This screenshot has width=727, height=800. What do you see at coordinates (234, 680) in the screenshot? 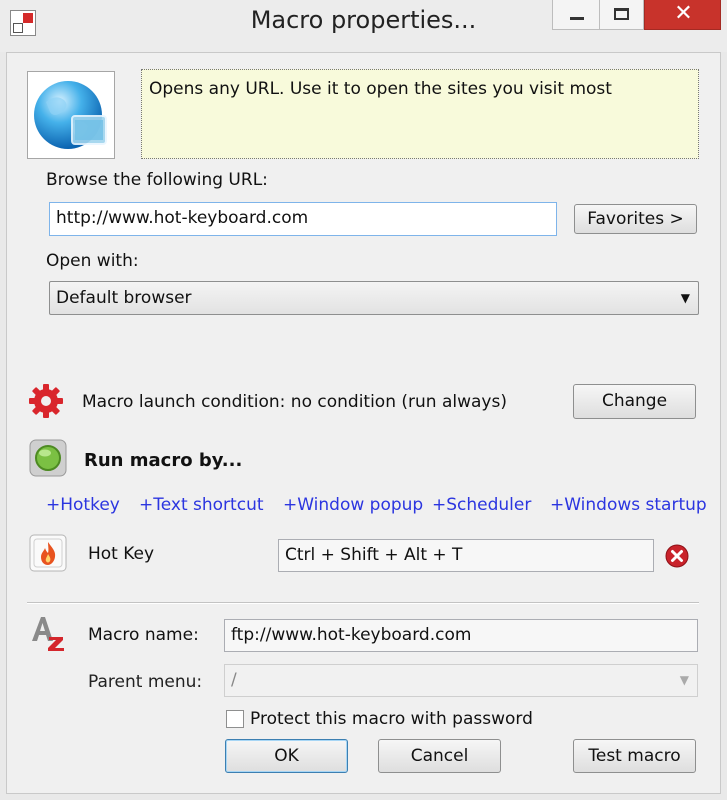
I see `parent-menu-value: /` at bounding box center [234, 680].